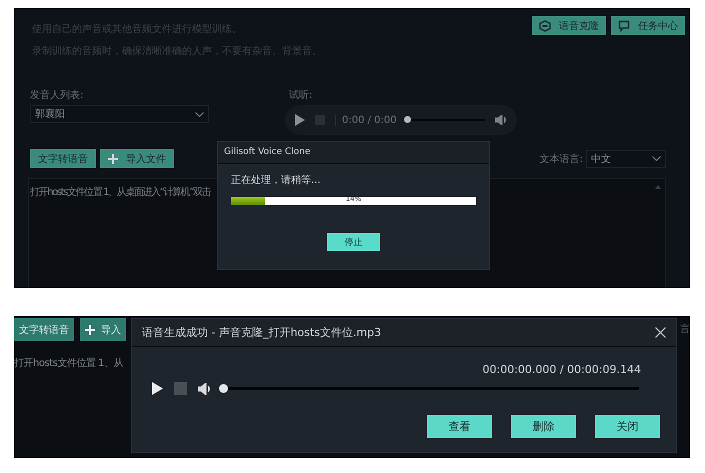  I want to click on clone-icon, so click(545, 26).